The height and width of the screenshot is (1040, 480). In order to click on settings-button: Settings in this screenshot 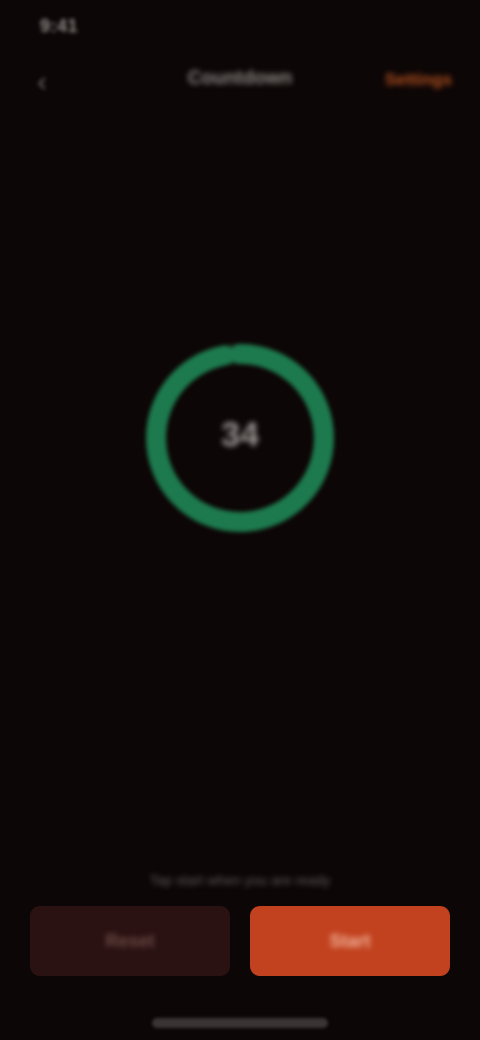, I will do `click(418, 80)`.